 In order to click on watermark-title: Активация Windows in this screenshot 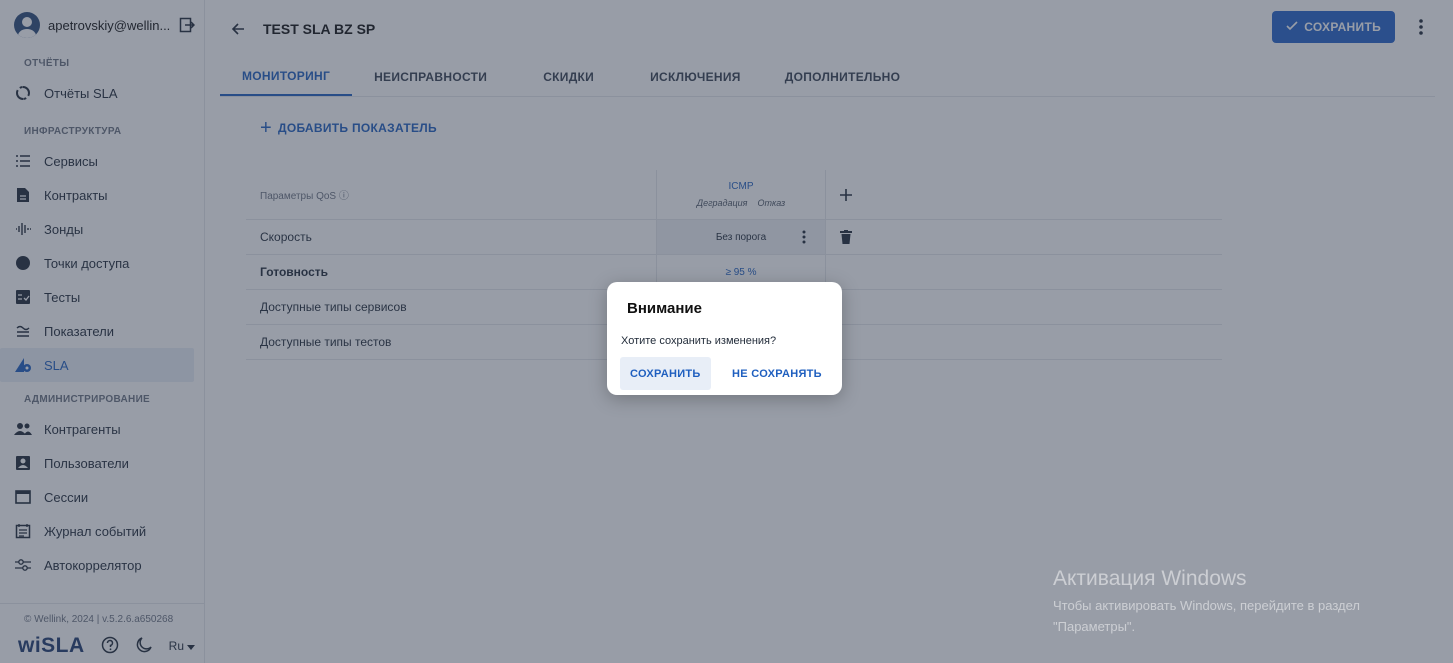, I will do `click(1150, 578)`.